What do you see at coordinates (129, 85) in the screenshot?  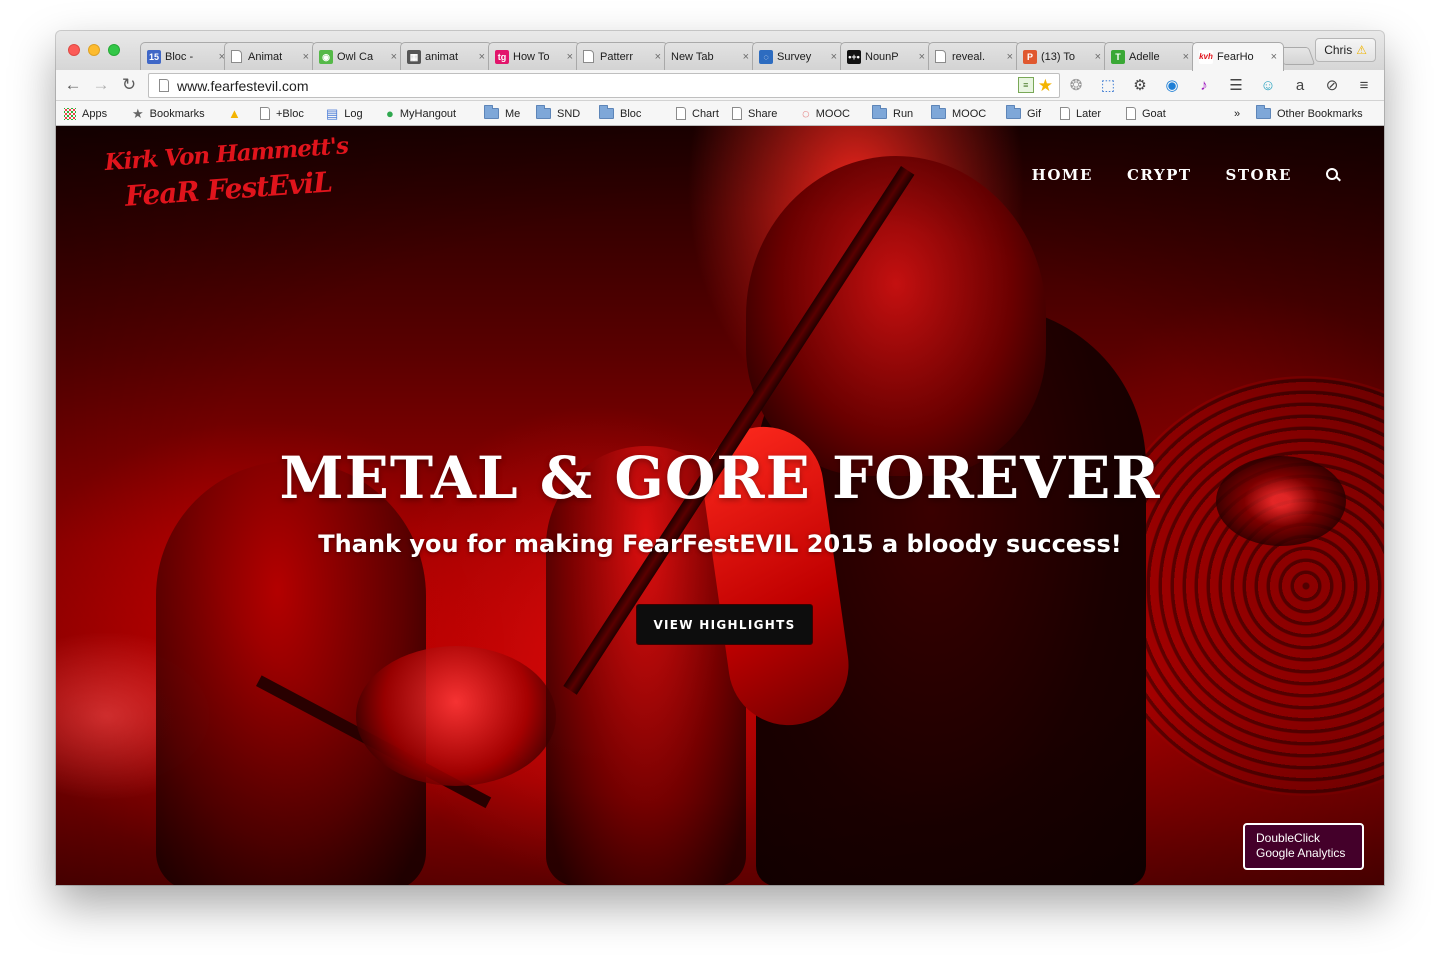 I see `reload-icon: ↻` at bounding box center [129, 85].